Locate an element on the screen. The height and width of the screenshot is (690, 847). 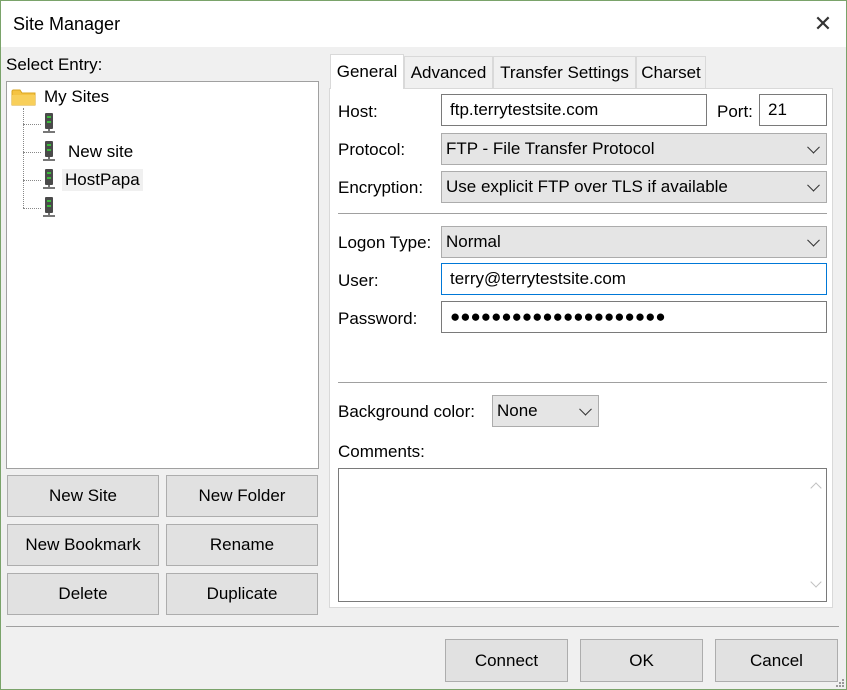
folder-icon is located at coordinates (23, 97).